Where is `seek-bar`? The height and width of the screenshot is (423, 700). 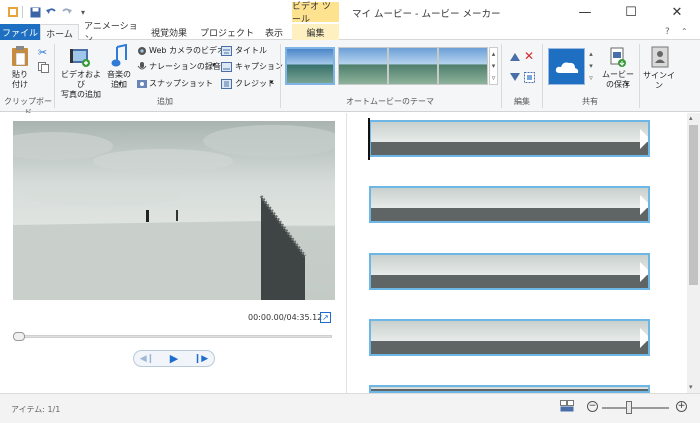 seek-bar is located at coordinates (173, 336).